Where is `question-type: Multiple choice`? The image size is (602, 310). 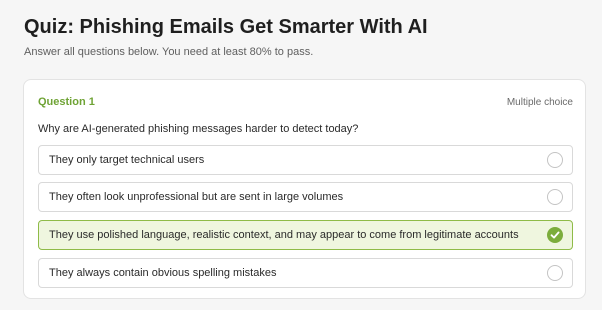 question-type: Multiple choice is located at coordinates (539, 102).